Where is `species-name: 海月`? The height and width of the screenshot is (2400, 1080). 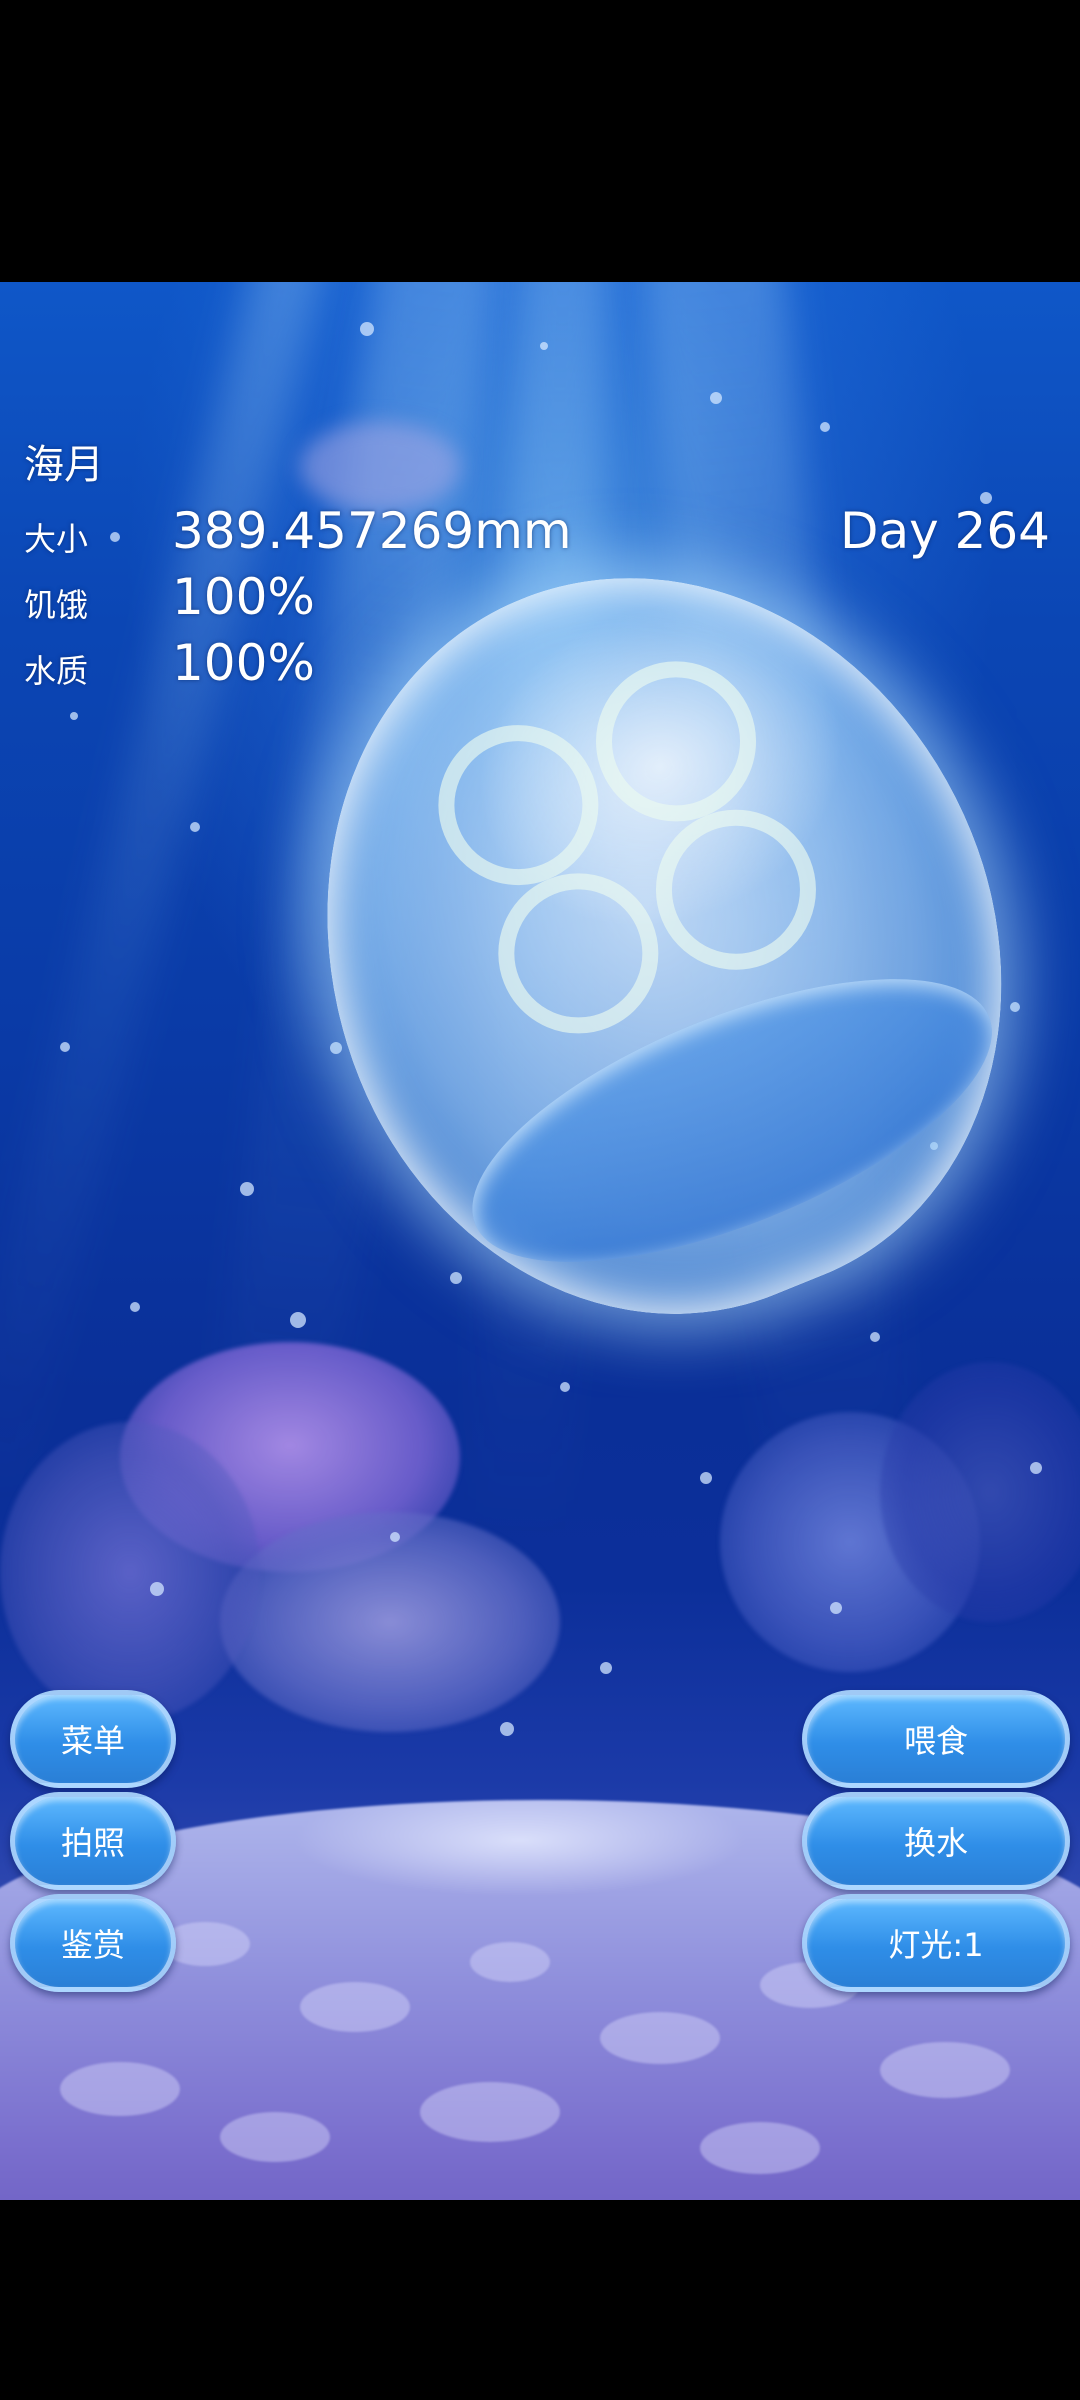
species-name: 海月 is located at coordinates (64, 465).